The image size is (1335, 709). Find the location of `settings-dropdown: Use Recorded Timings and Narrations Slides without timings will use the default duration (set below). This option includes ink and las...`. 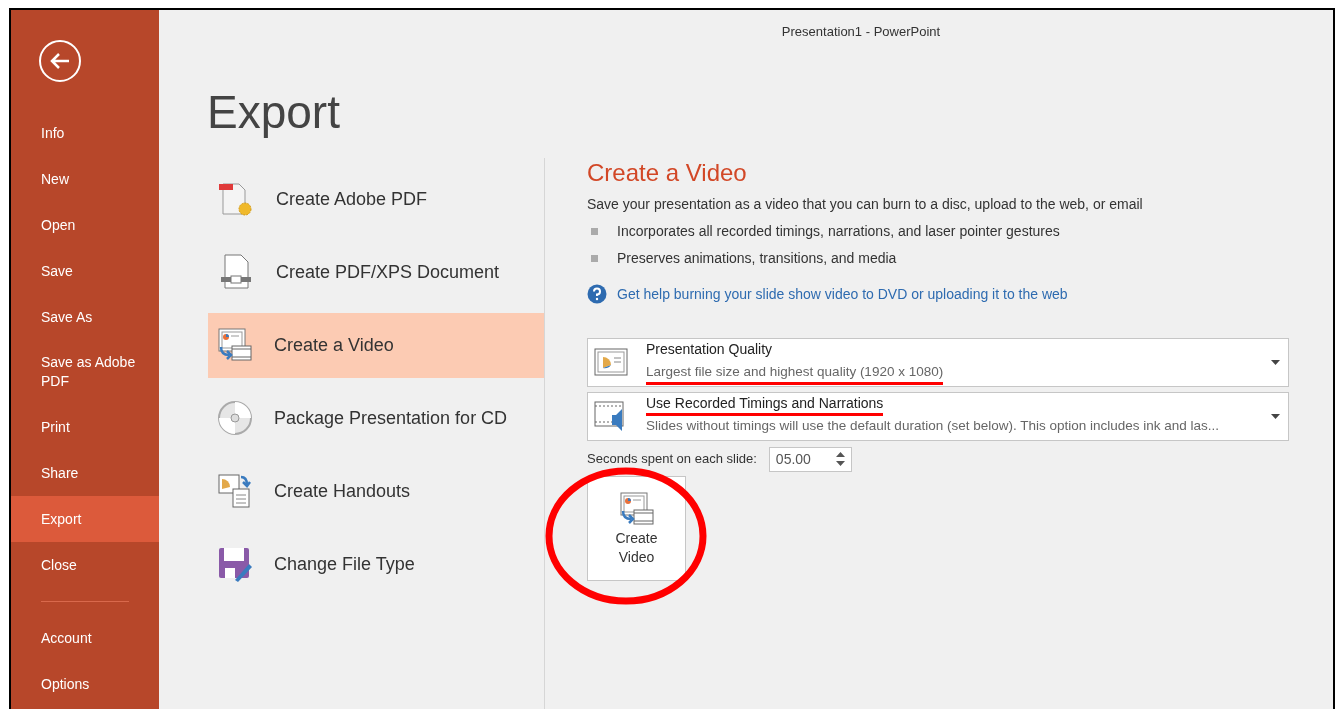

settings-dropdown: Use Recorded Timings and Narrations Slides without timings will use the default duration (set below). This option includes ink and las... is located at coordinates (938, 416).